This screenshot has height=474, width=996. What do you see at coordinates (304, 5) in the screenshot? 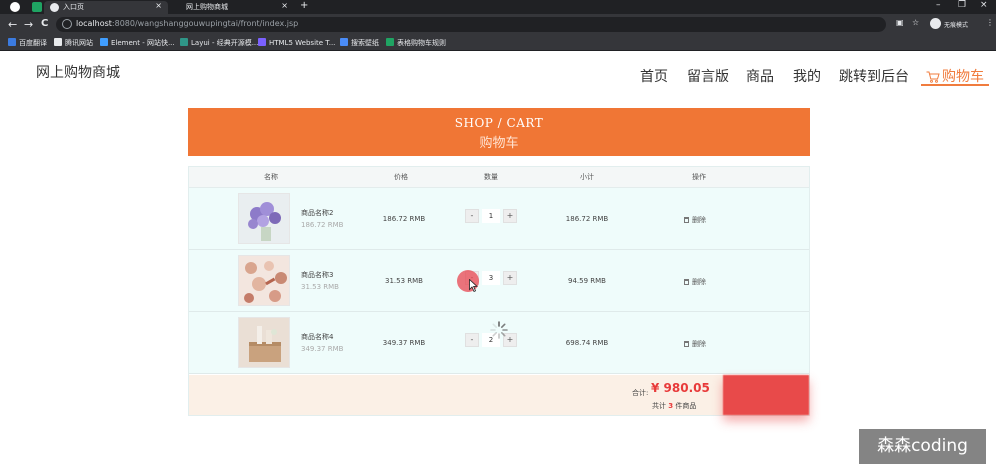
I see `new-tab-button: +` at bounding box center [304, 5].